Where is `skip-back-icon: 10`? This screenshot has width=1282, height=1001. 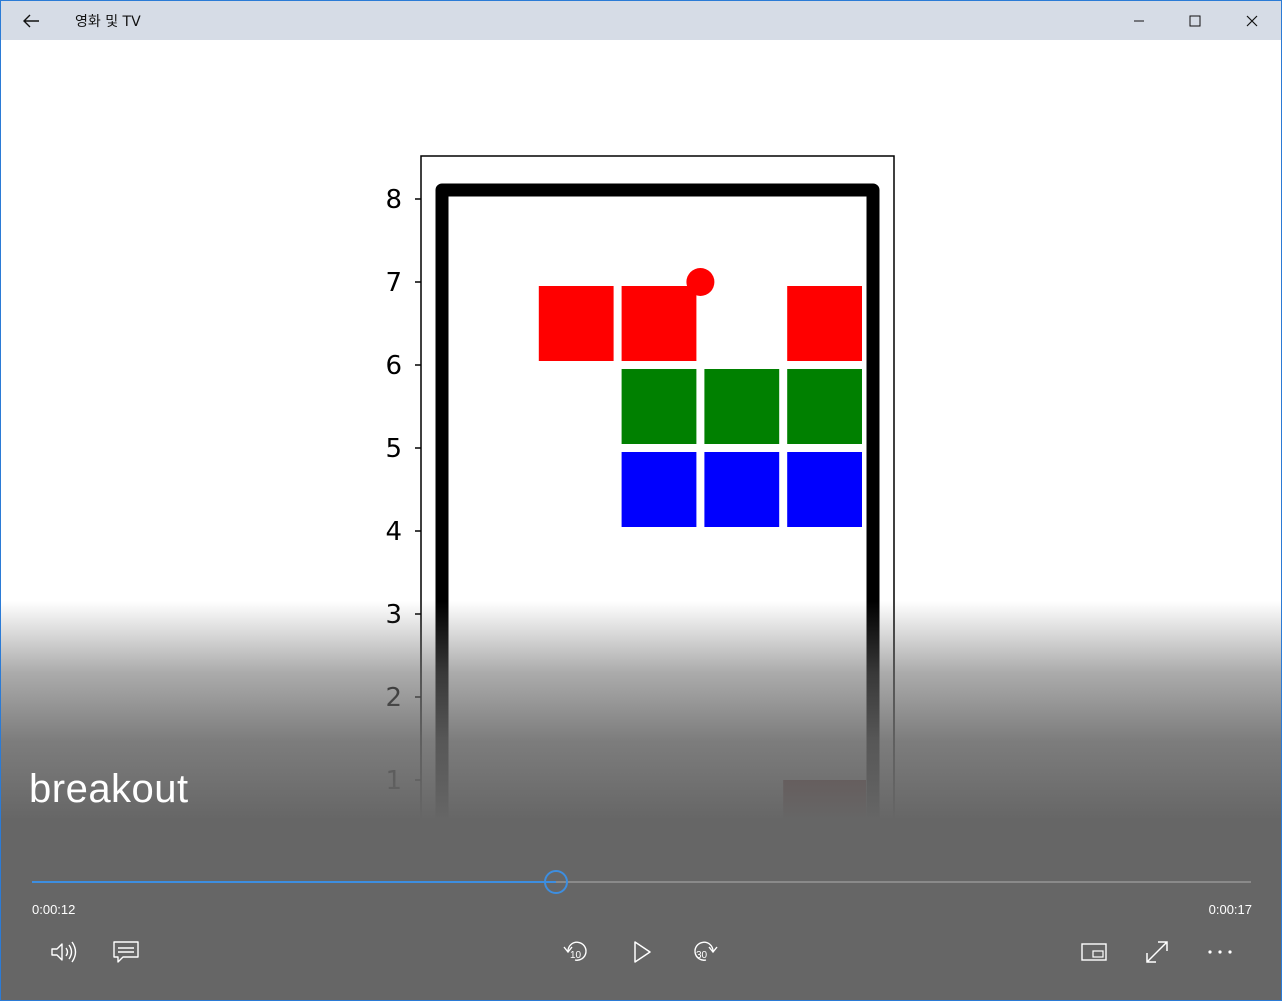
skip-back-icon: 10 is located at coordinates (577, 952).